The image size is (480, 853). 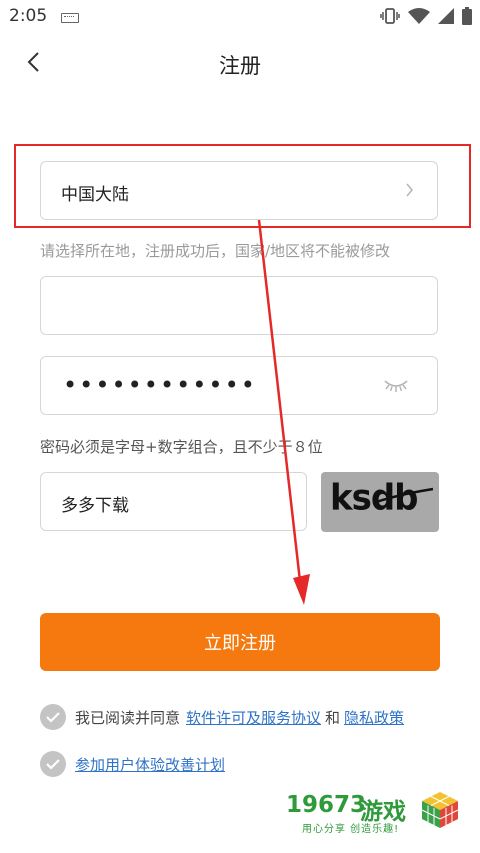 What do you see at coordinates (160, 385) in the screenshot?
I see `password-value: ••••••••••••` at bounding box center [160, 385].